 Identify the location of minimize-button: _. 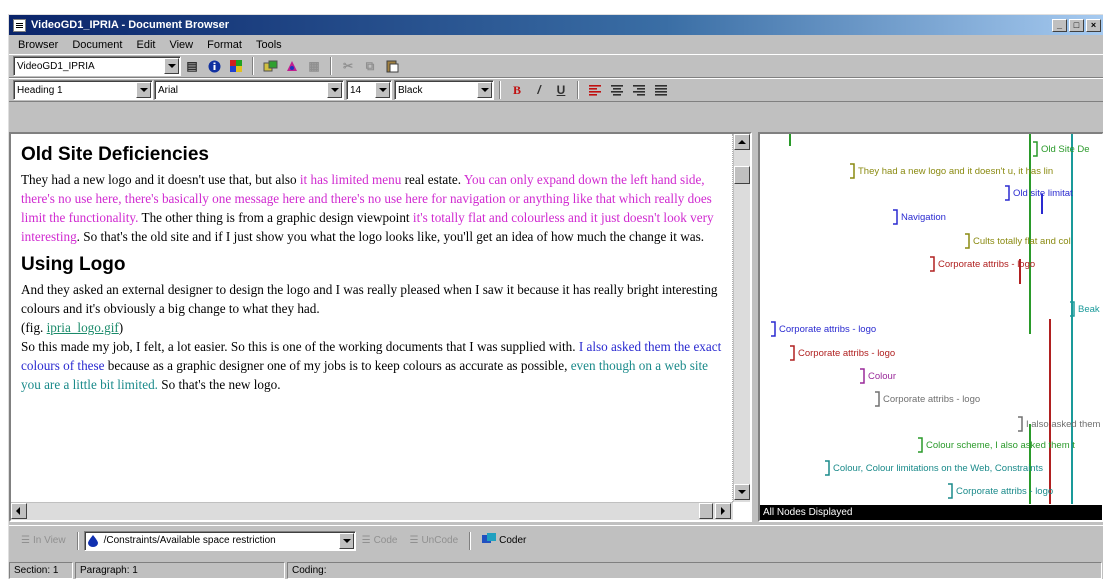
(1059, 25).